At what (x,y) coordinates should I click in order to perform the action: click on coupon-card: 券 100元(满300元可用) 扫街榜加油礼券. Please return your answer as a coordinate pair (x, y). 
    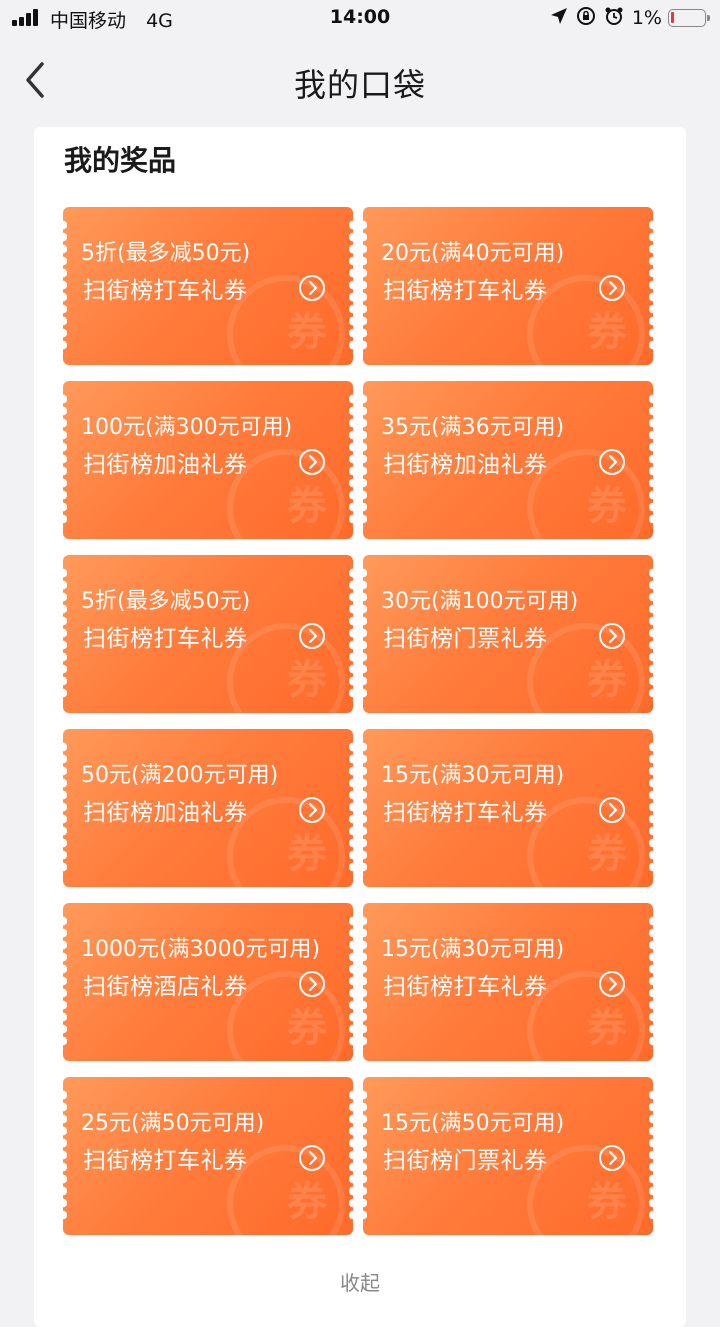
    Looking at the image, I should click on (208, 460).